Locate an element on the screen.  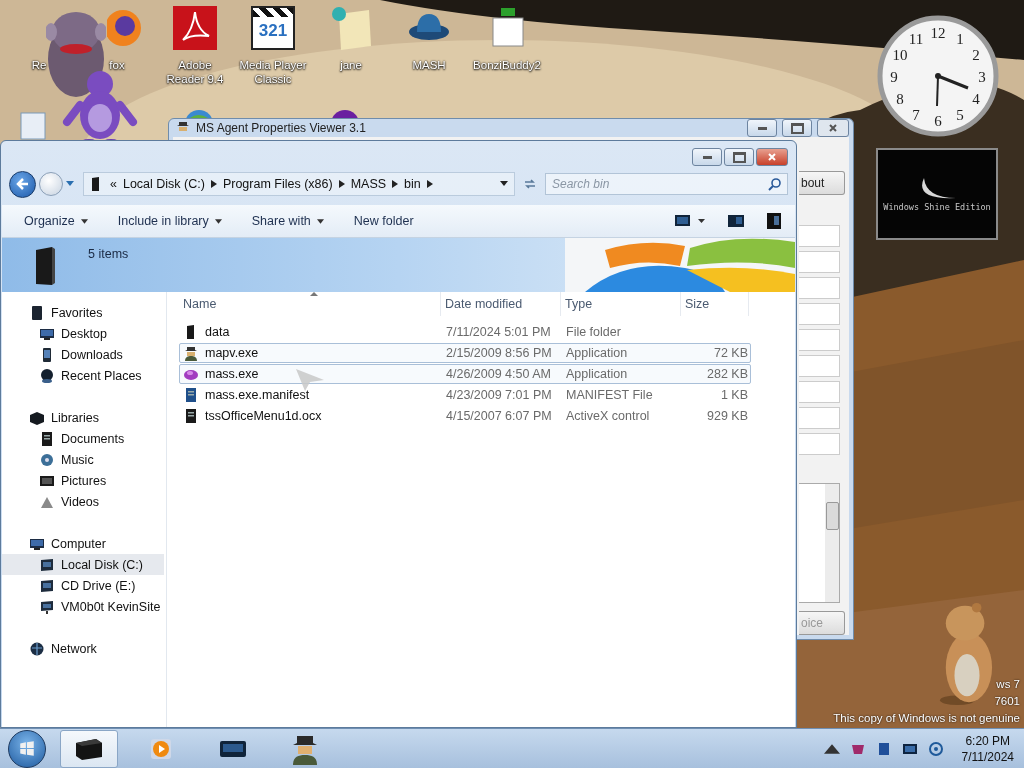
tower-icon is located at coordinates (89, 748).